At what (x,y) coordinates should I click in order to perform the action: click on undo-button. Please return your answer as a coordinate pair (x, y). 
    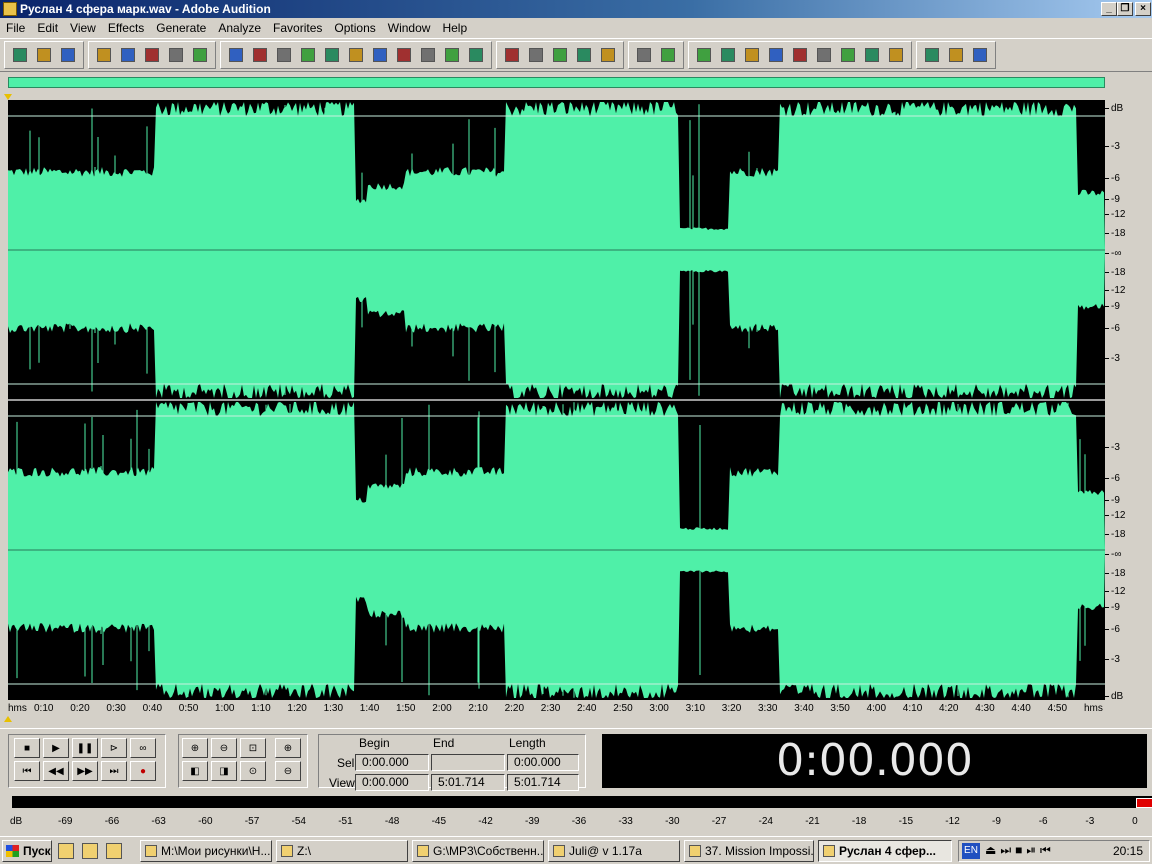
    Looking at the image, I should click on (236, 55).